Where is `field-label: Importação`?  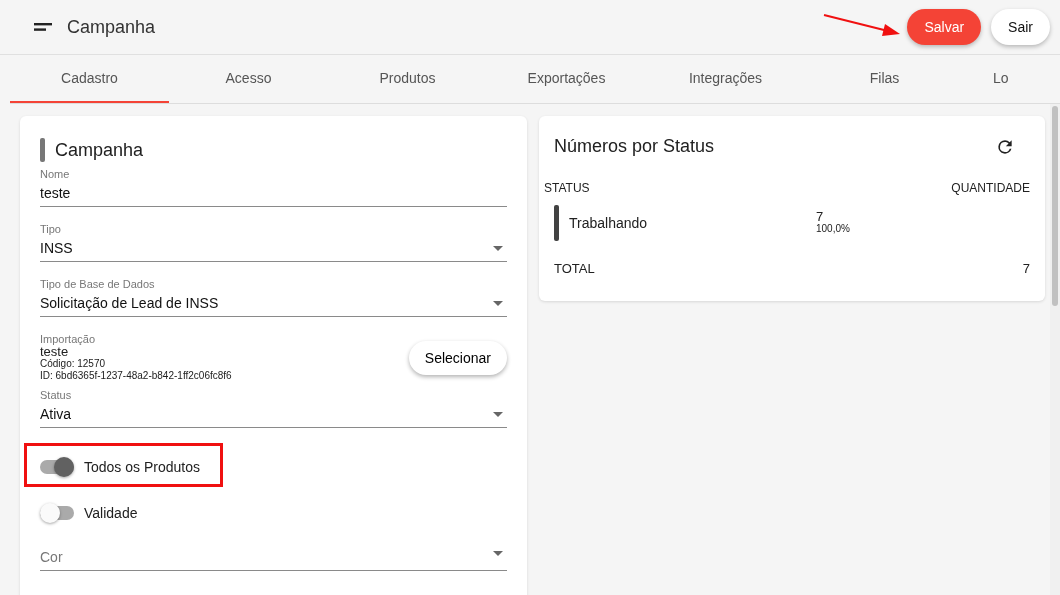 field-label: Importação is located at coordinates (68, 339).